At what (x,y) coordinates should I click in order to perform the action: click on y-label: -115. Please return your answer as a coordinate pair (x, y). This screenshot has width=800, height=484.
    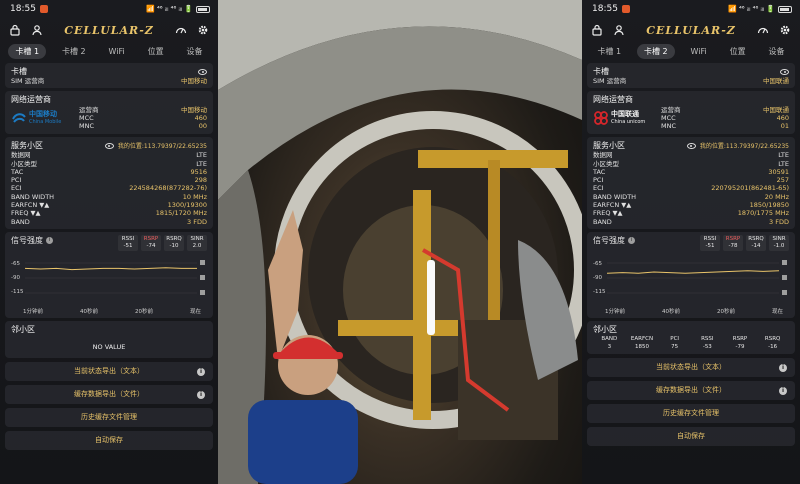
    Looking at the image, I should click on (17, 291).